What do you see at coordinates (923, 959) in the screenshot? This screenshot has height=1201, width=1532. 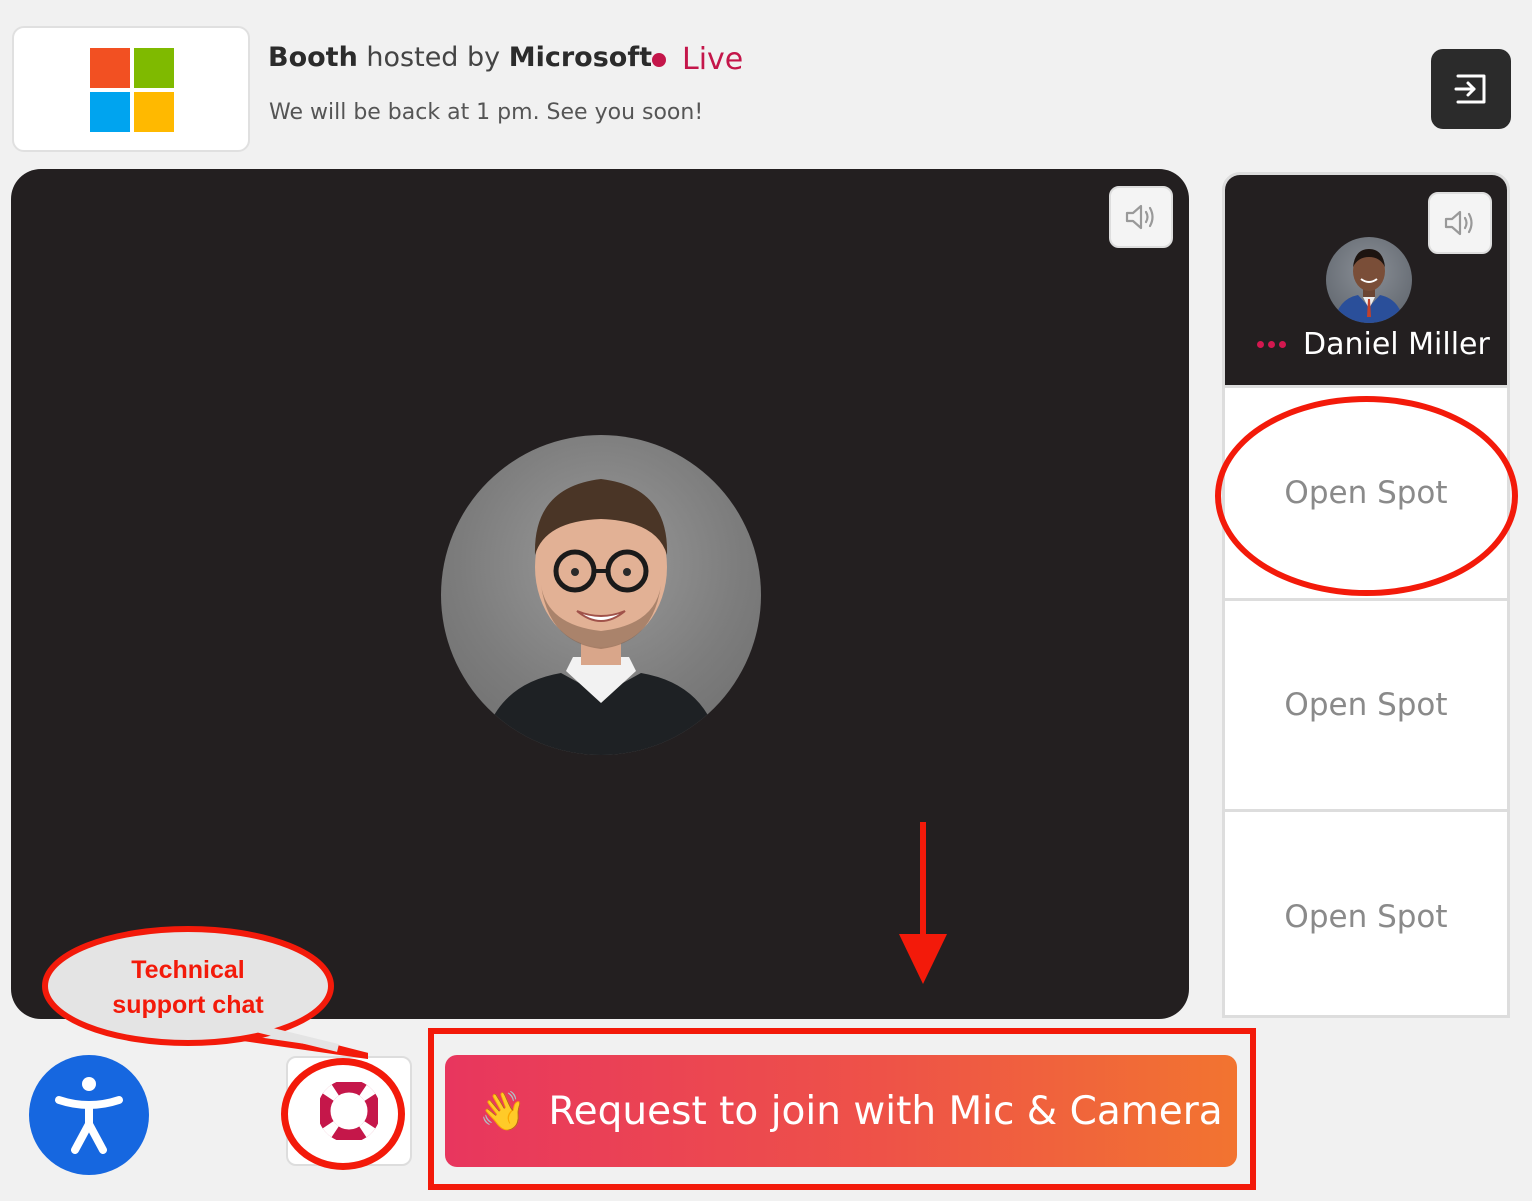 I see `annotation-arrow-head-icon` at bounding box center [923, 959].